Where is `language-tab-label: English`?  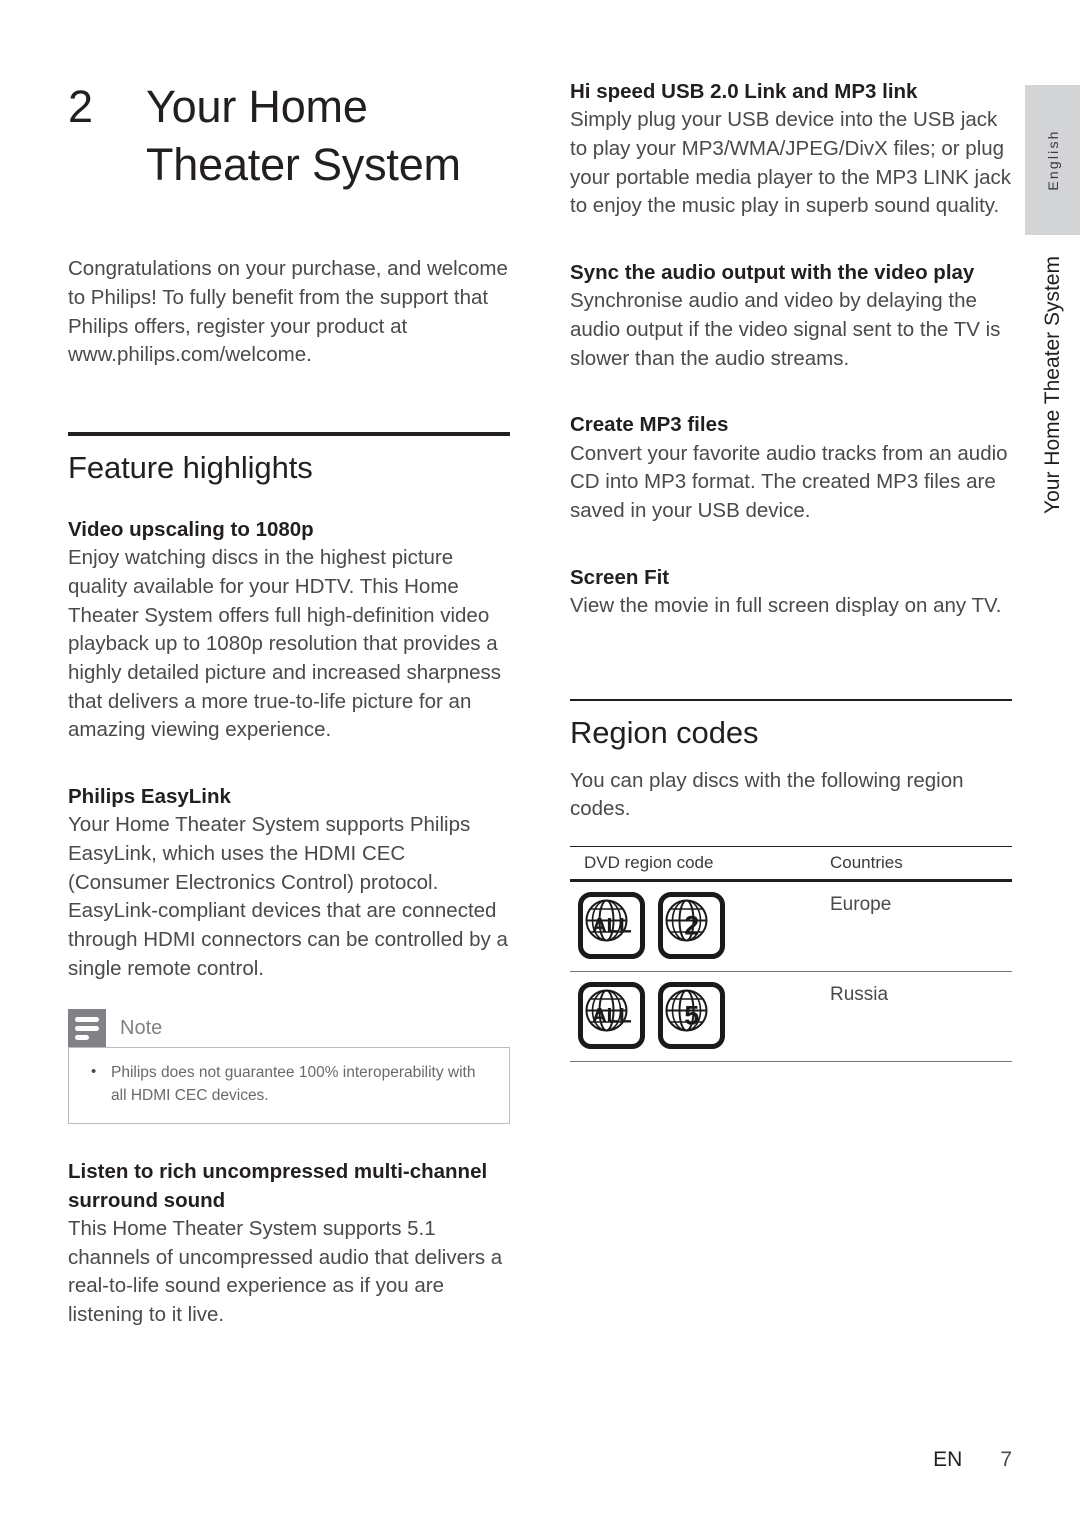
language-tab-label: English is located at coordinates (1052, 160).